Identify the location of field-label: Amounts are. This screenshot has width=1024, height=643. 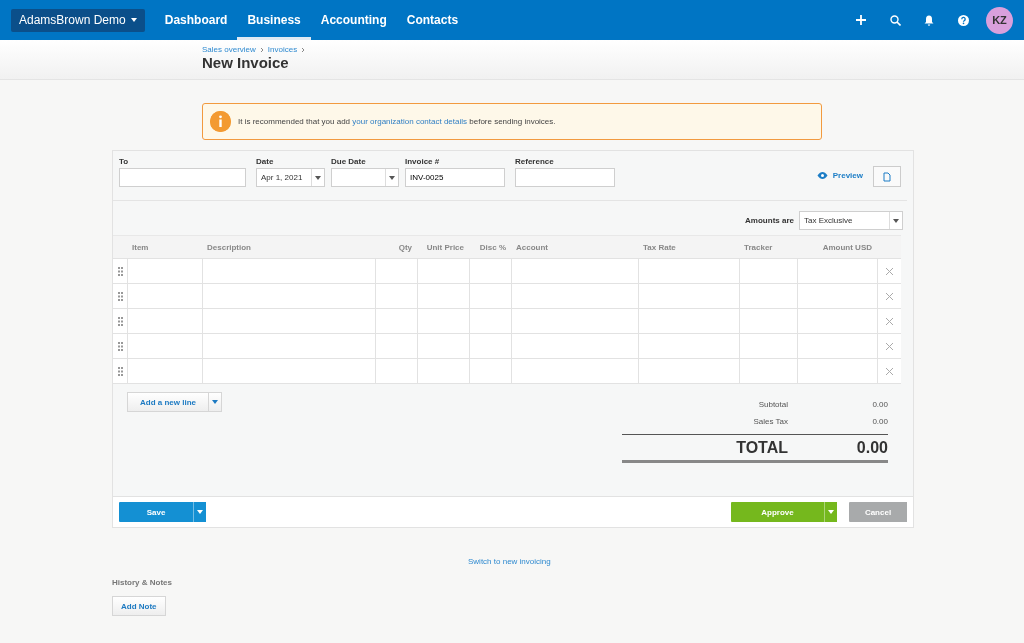
(769, 220).